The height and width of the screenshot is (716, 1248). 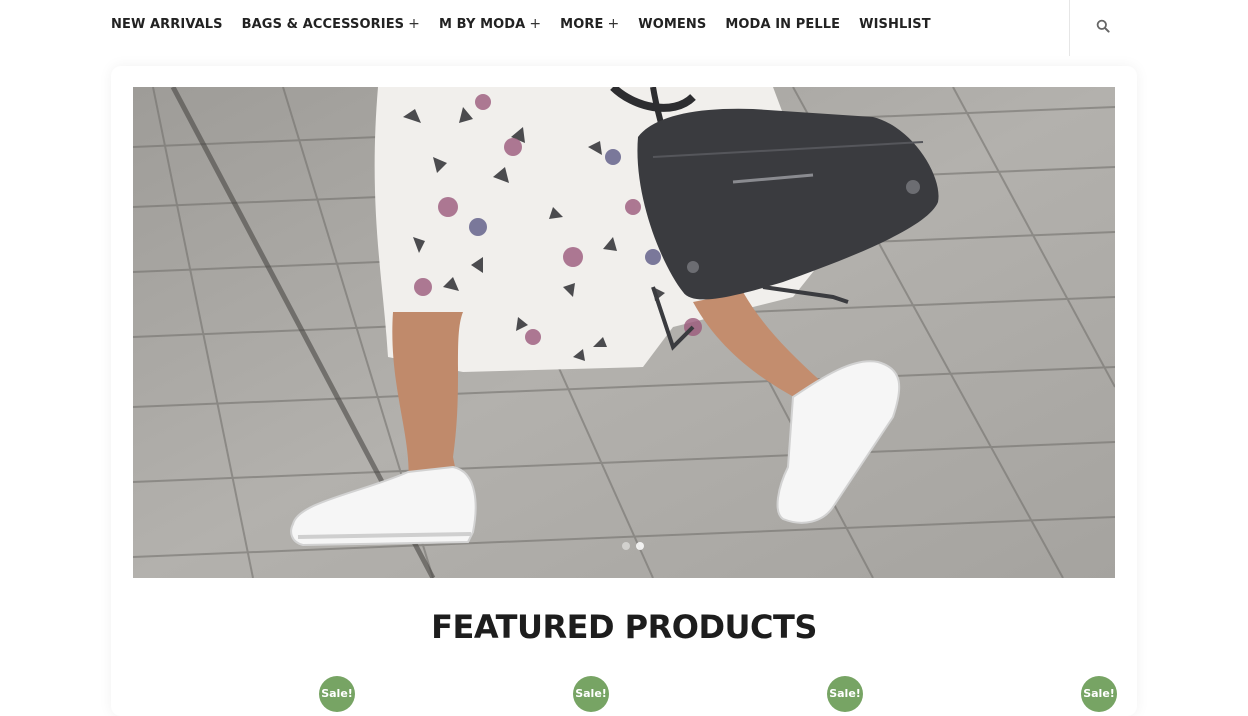 I want to click on nav-more: MORE +, so click(x=589, y=24).